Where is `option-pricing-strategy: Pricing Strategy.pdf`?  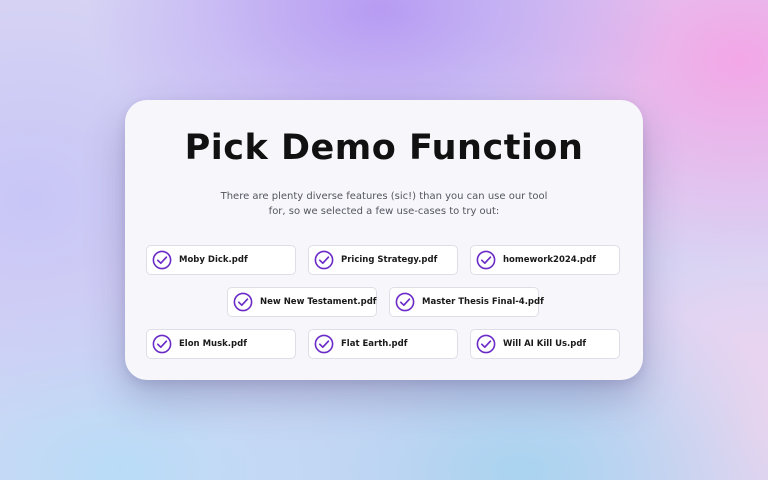 option-pricing-strategy: Pricing Strategy.pdf is located at coordinates (383, 260).